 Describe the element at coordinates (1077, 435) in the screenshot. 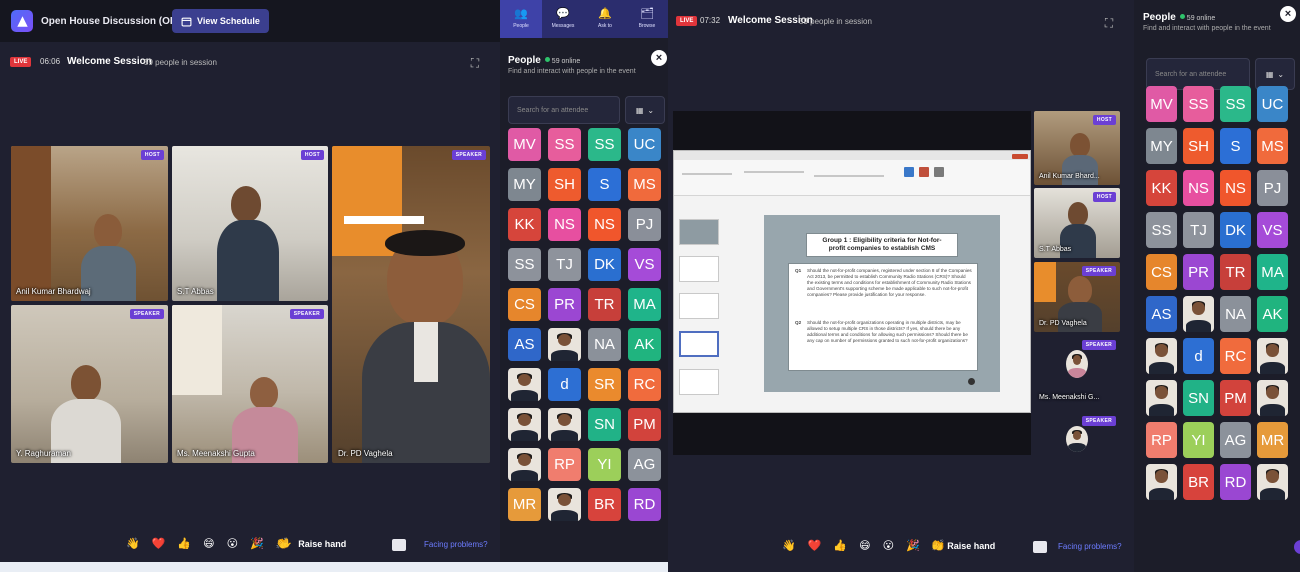

I see `audio-tile: SPEAKER` at that location.